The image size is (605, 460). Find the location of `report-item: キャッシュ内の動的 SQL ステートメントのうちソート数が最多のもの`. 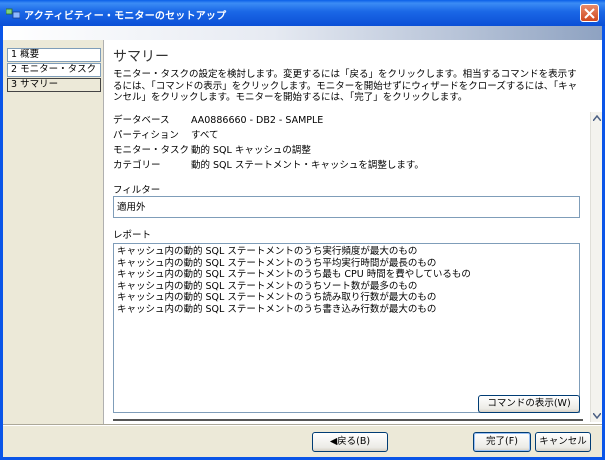

report-item: キャッシュ内の動的 SQL ステートメントのうちソート数が最多のもの is located at coordinates (267, 286).